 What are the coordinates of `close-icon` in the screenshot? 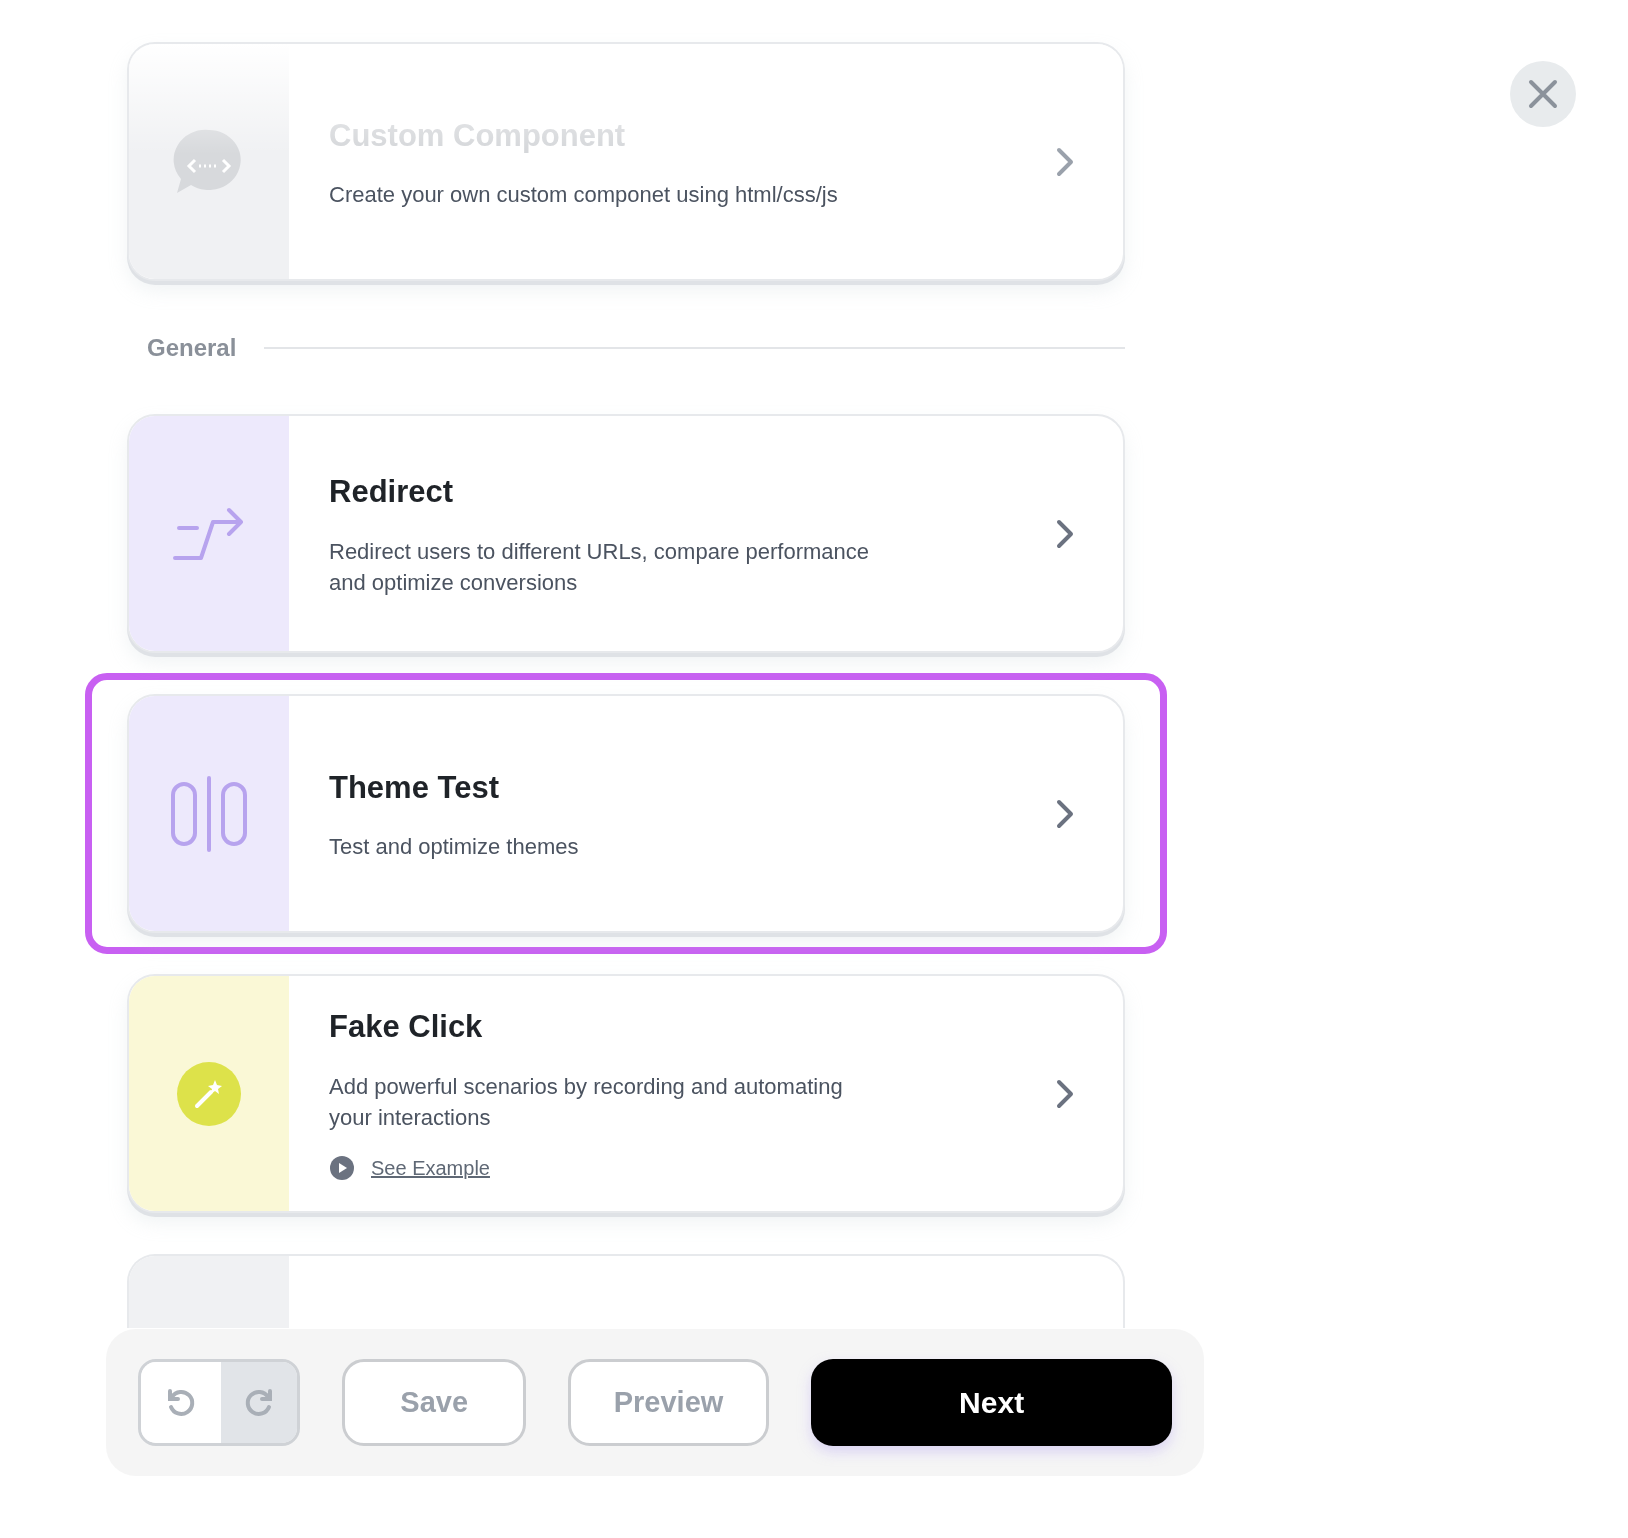 It's located at (1543, 94).